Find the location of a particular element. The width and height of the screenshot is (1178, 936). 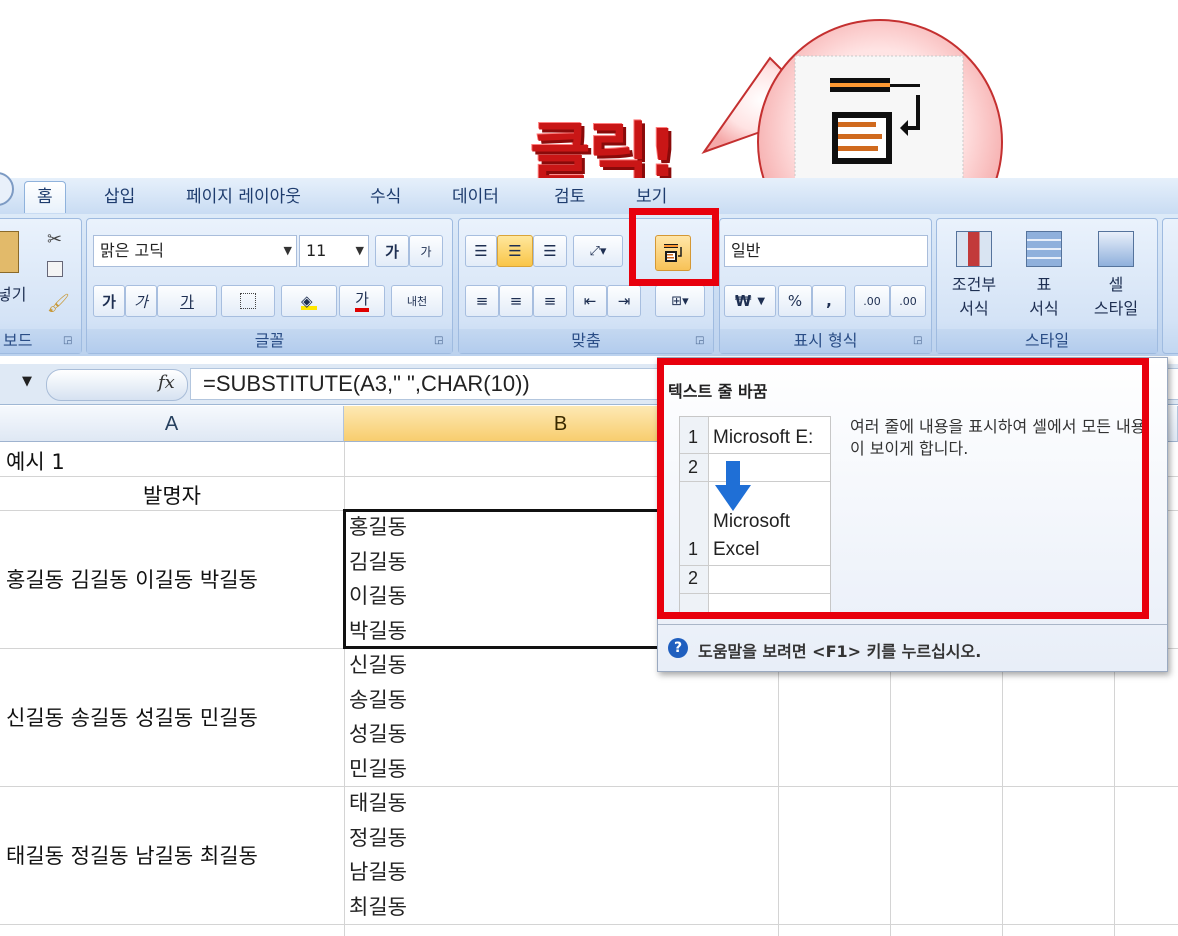

cut-icon: ✂ is located at coordinates (54, 239).